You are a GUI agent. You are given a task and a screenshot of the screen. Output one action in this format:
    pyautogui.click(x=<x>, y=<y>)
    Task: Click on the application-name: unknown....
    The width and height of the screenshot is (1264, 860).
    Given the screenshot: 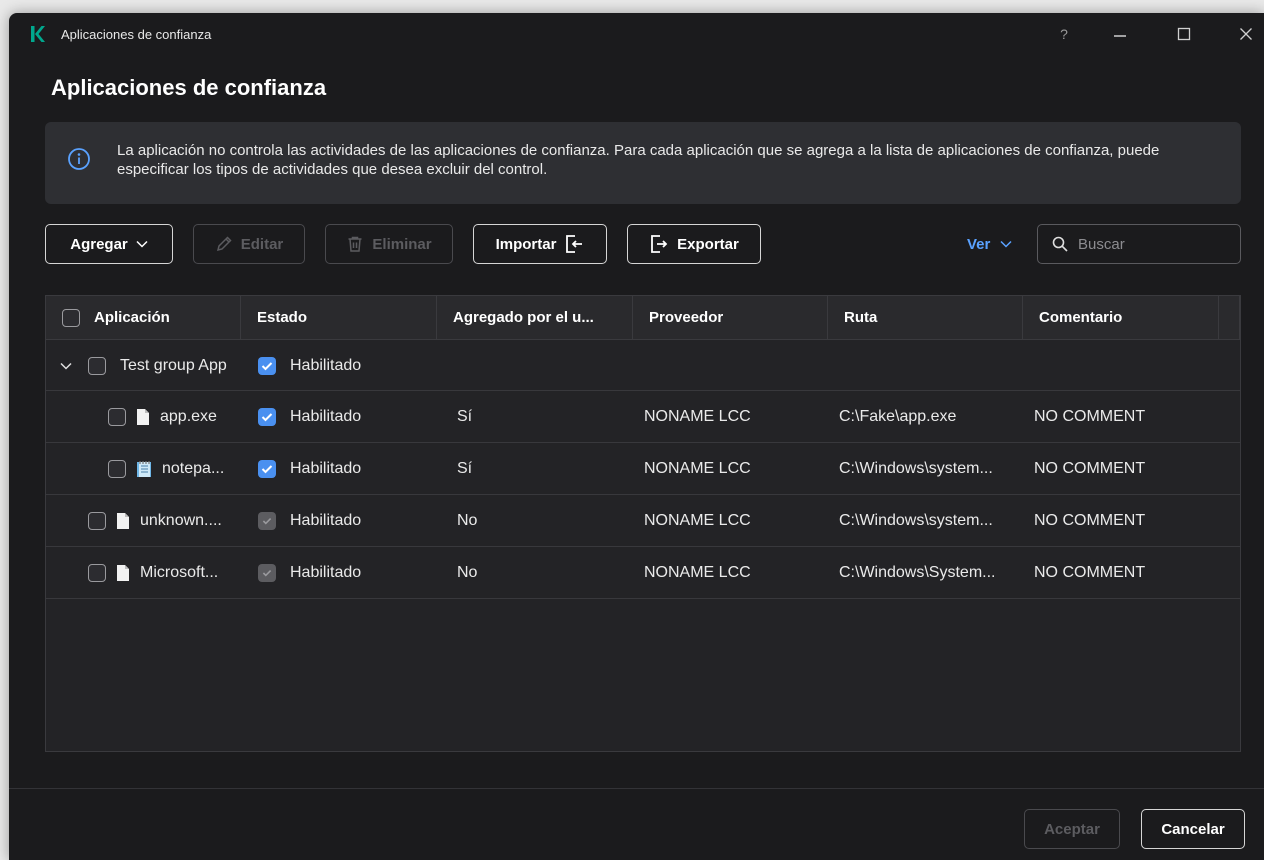 What is the action you would take?
    pyautogui.click(x=181, y=520)
    